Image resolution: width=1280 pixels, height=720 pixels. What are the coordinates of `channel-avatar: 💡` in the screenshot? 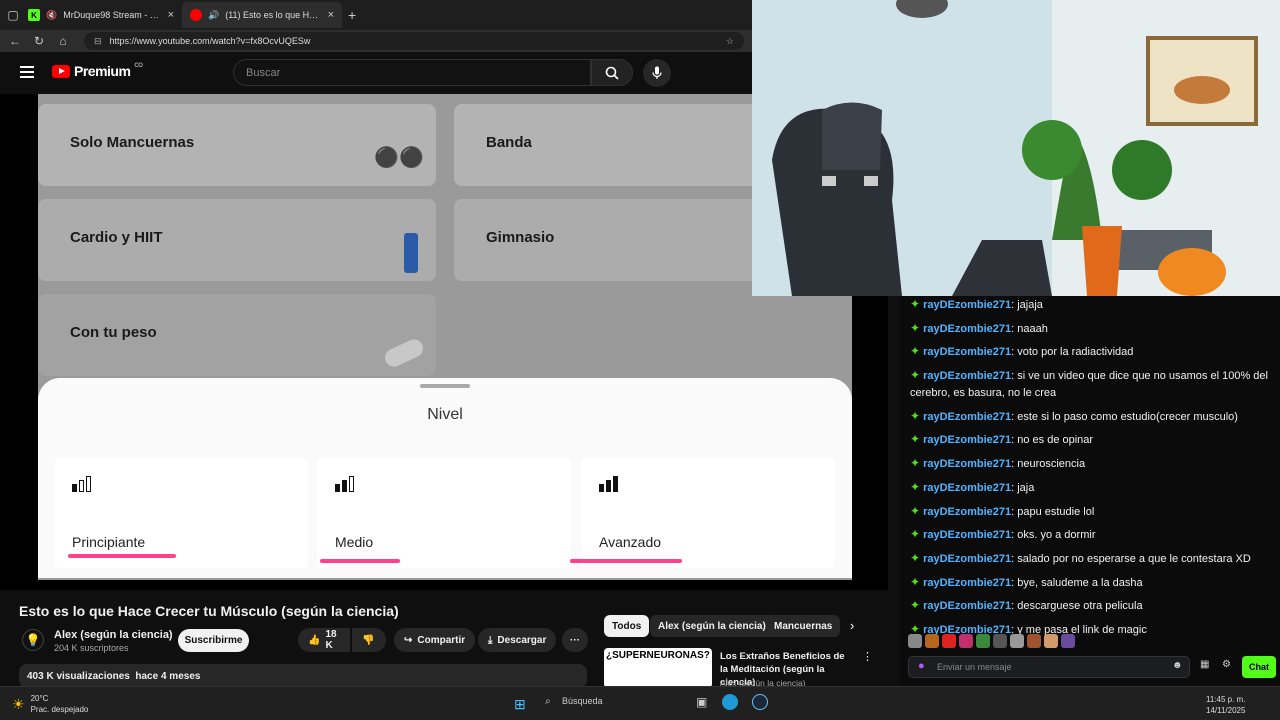 It's located at (33, 640).